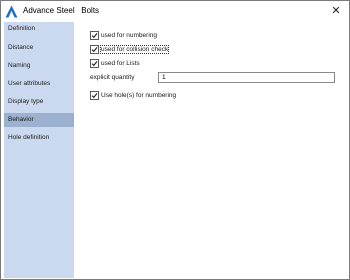  I want to click on sidebar-item-distance: Distance, so click(39, 48).